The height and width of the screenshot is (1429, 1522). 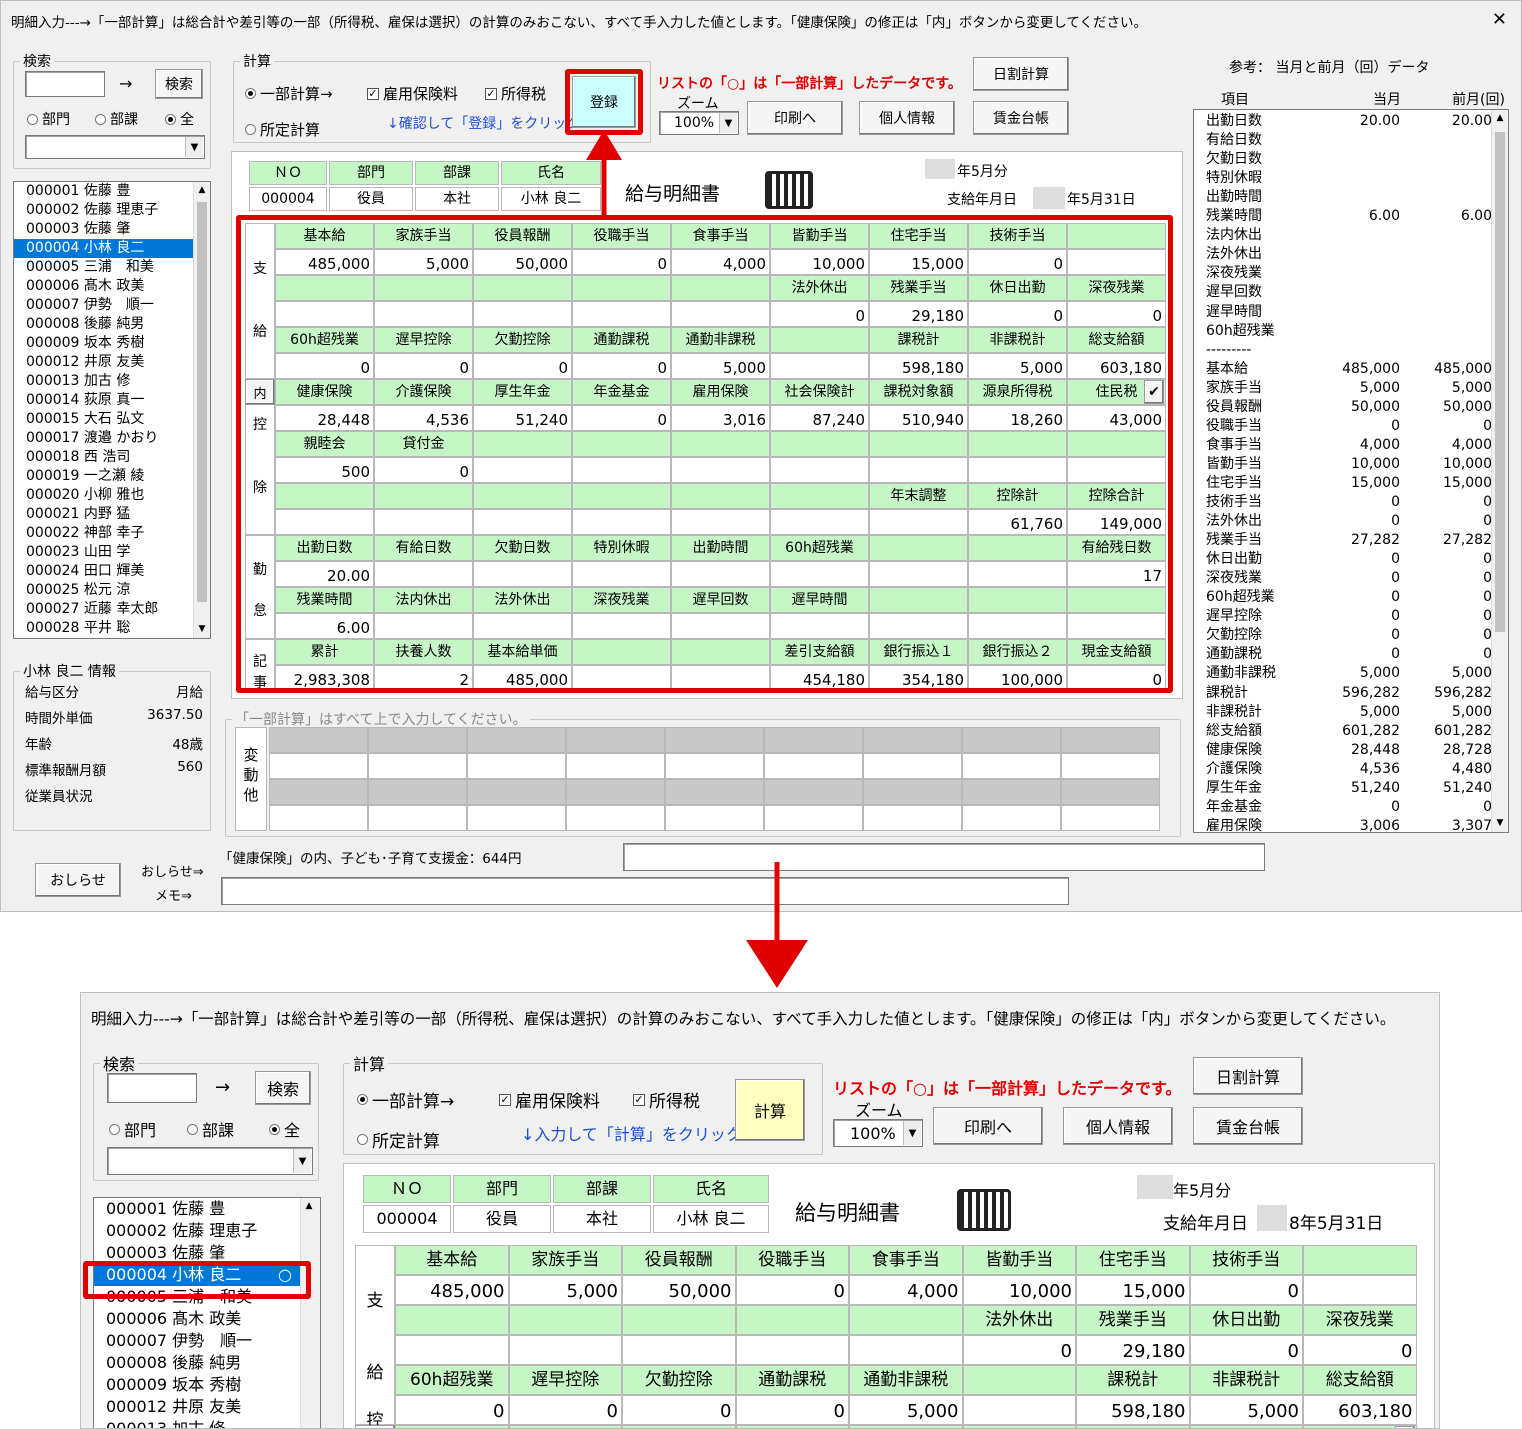 What do you see at coordinates (906, 1290) in the screenshot?
I see `slip-item-value: 4,000` at bounding box center [906, 1290].